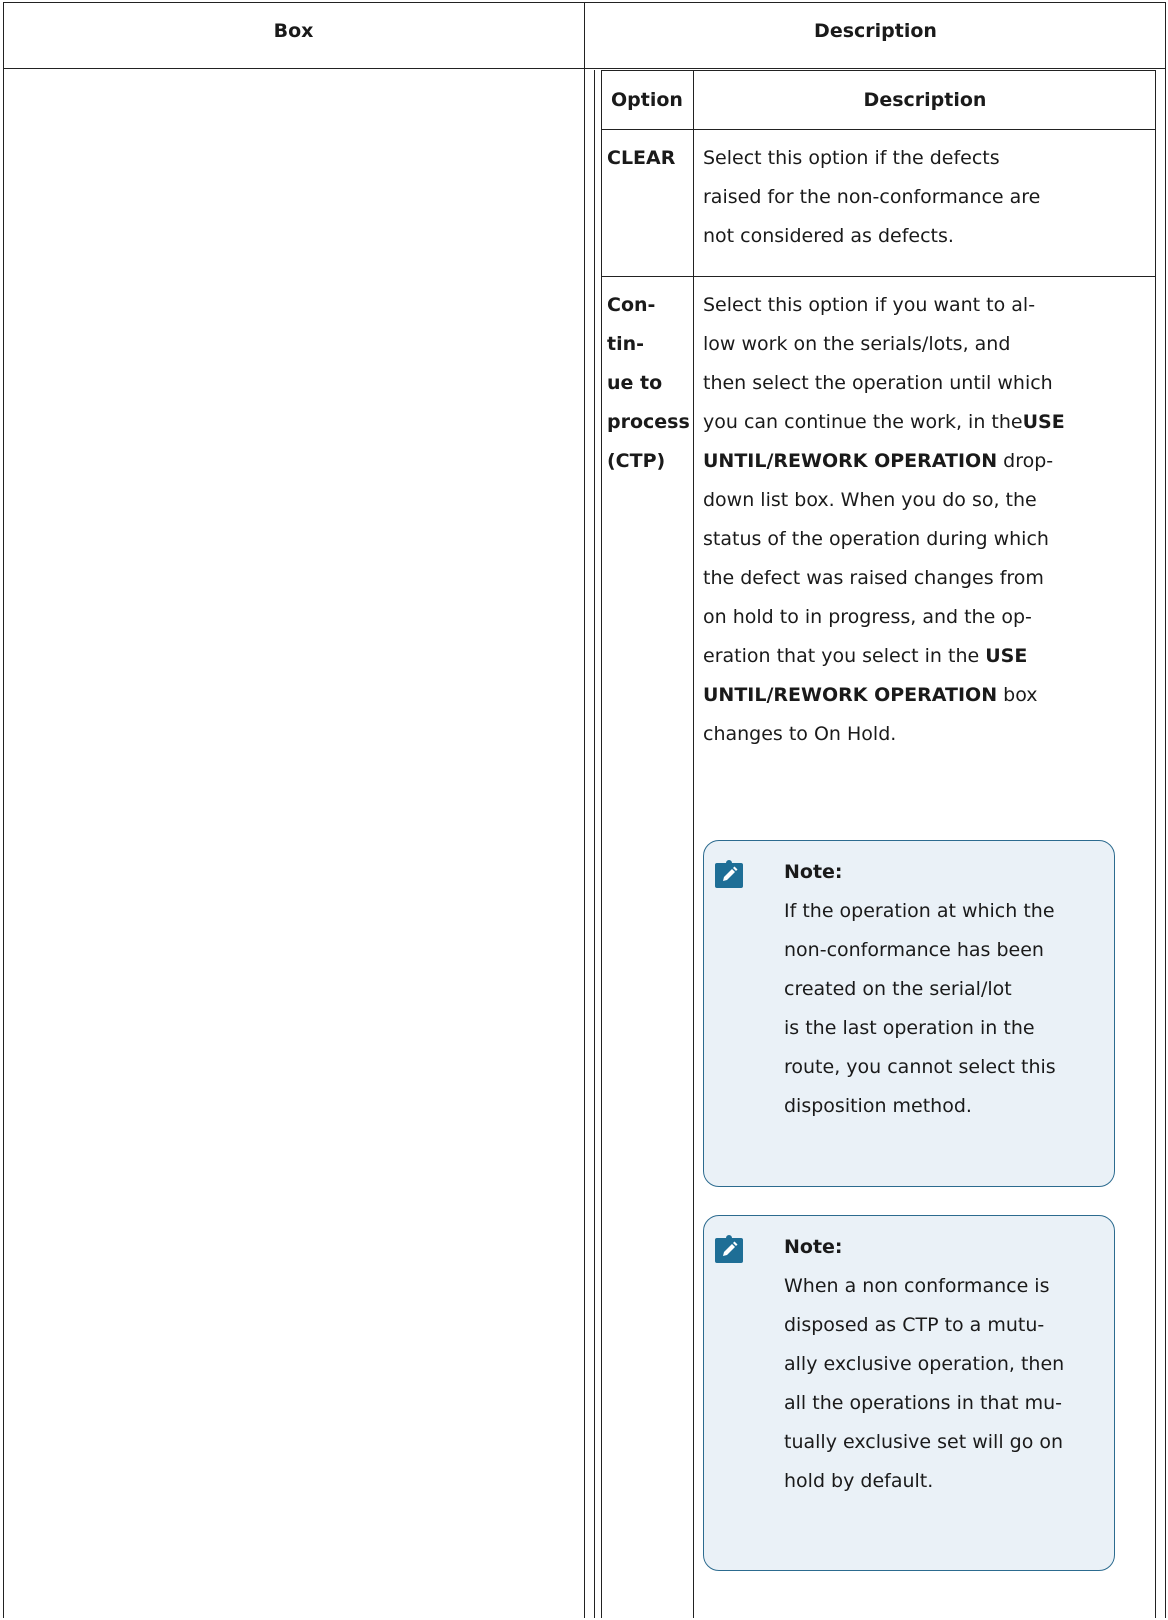 The image size is (1168, 1620). What do you see at coordinates (857, 344) in the screenshot?
I see `desc-line: low work on the serials/lots, and` at bounding box center [857, 344].